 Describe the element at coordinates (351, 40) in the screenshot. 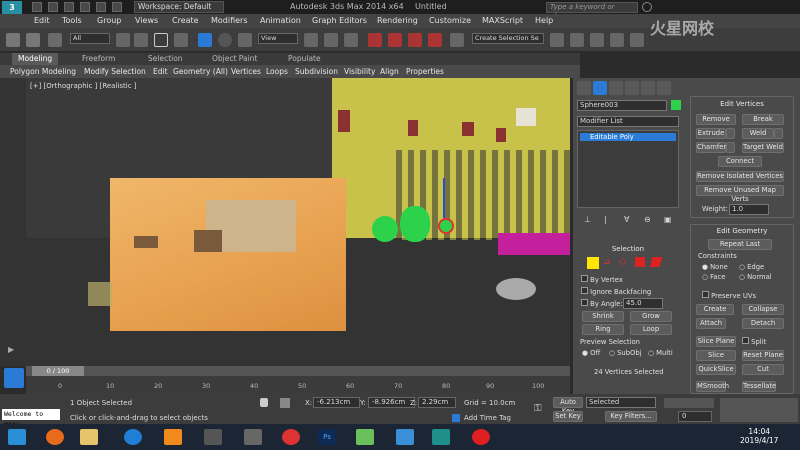

I see `keyboard-shortcut-icon` at that location.